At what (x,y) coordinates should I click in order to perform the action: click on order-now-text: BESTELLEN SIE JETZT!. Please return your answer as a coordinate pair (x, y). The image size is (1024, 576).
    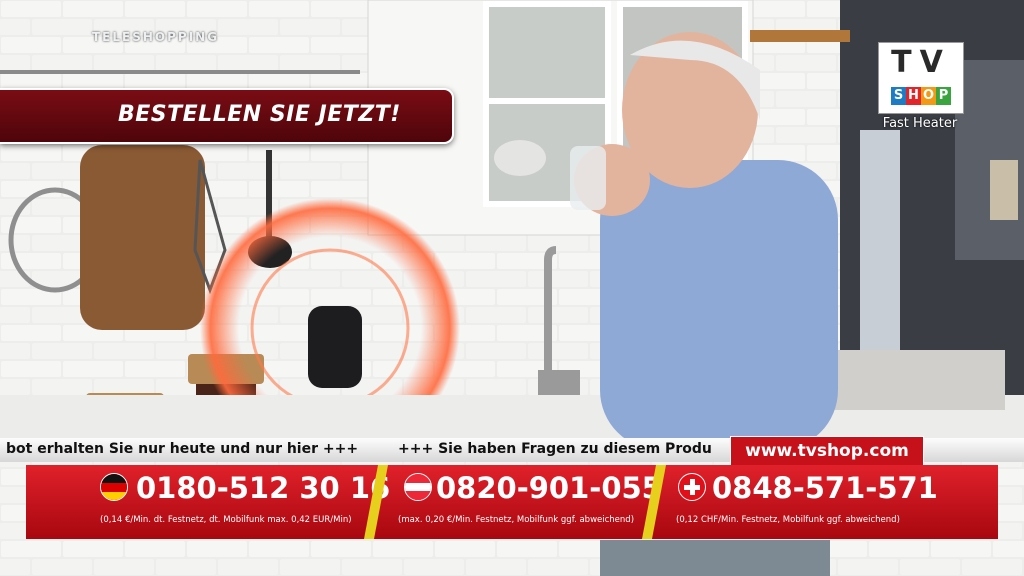
    Looking at the image, I should click on (259, 114).